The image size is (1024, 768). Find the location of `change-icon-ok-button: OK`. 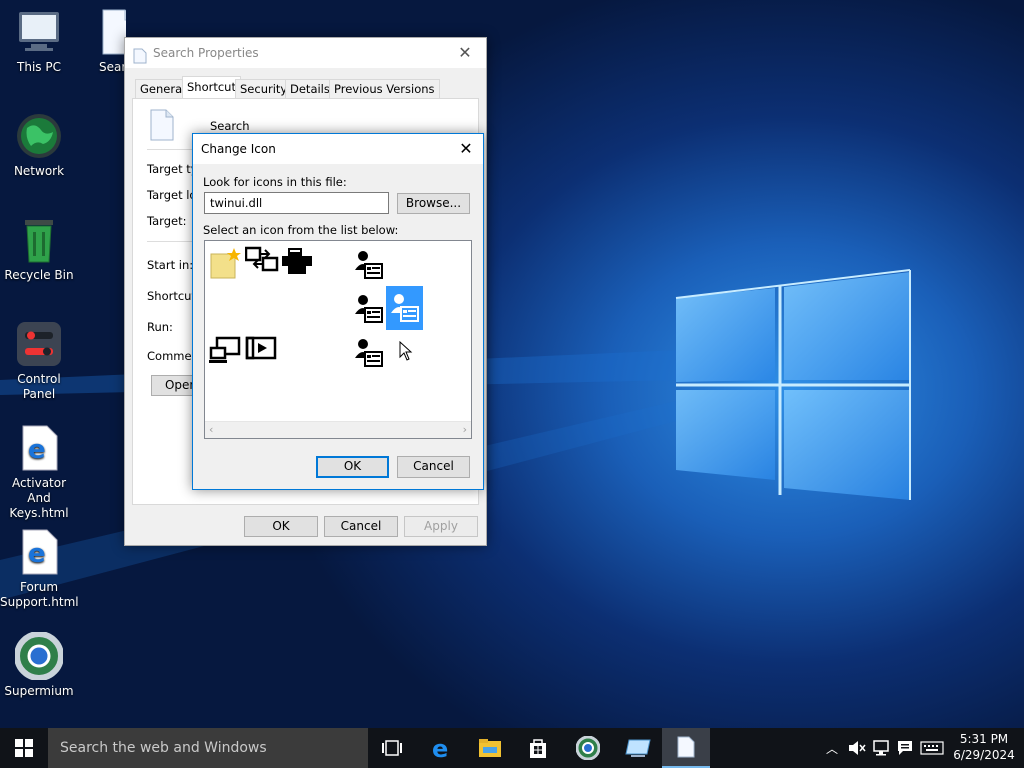

change-icon-ok-button: OK is located at coordinates (352, 467).